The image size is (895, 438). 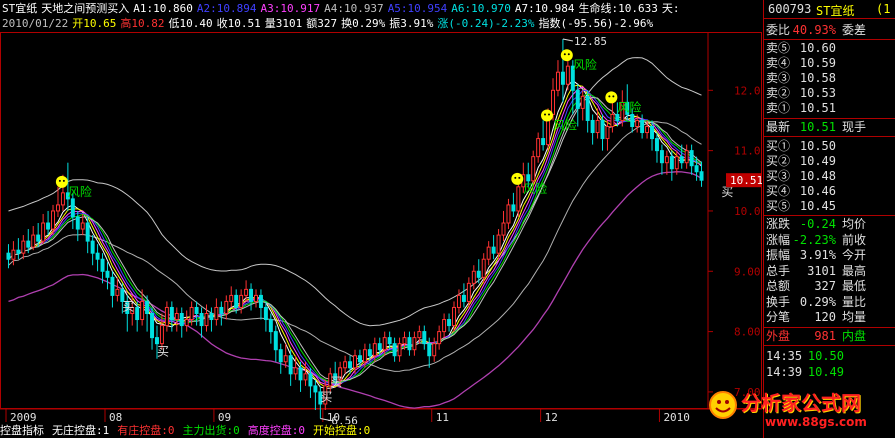 I want to click on stat-row-2-value: 3.91%, so click(x=817, y=255).